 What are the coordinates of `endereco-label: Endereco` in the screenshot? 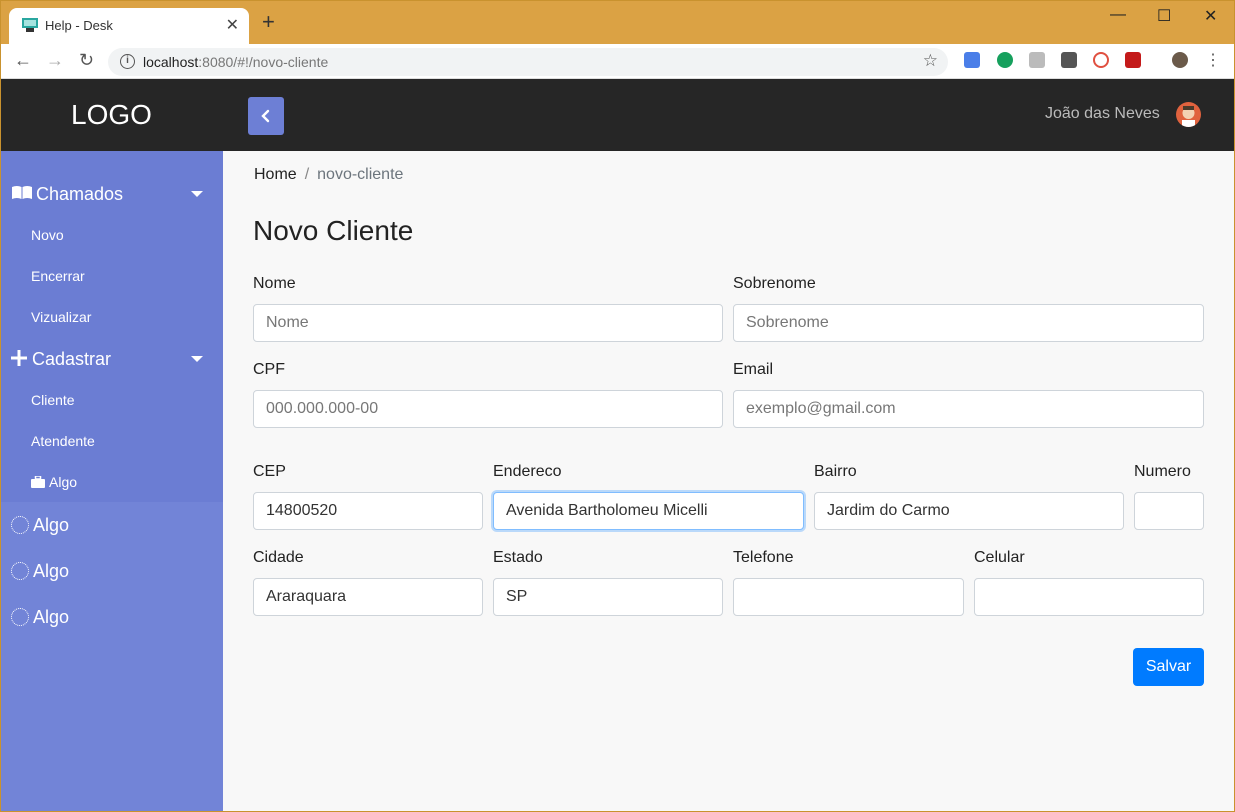 It's located at (527, 471).